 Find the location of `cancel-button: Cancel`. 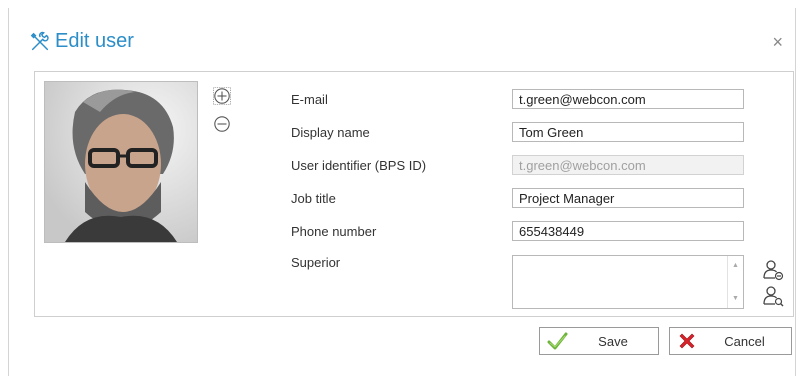

cancel-button: Cancel is located at coordinates (730, 341).